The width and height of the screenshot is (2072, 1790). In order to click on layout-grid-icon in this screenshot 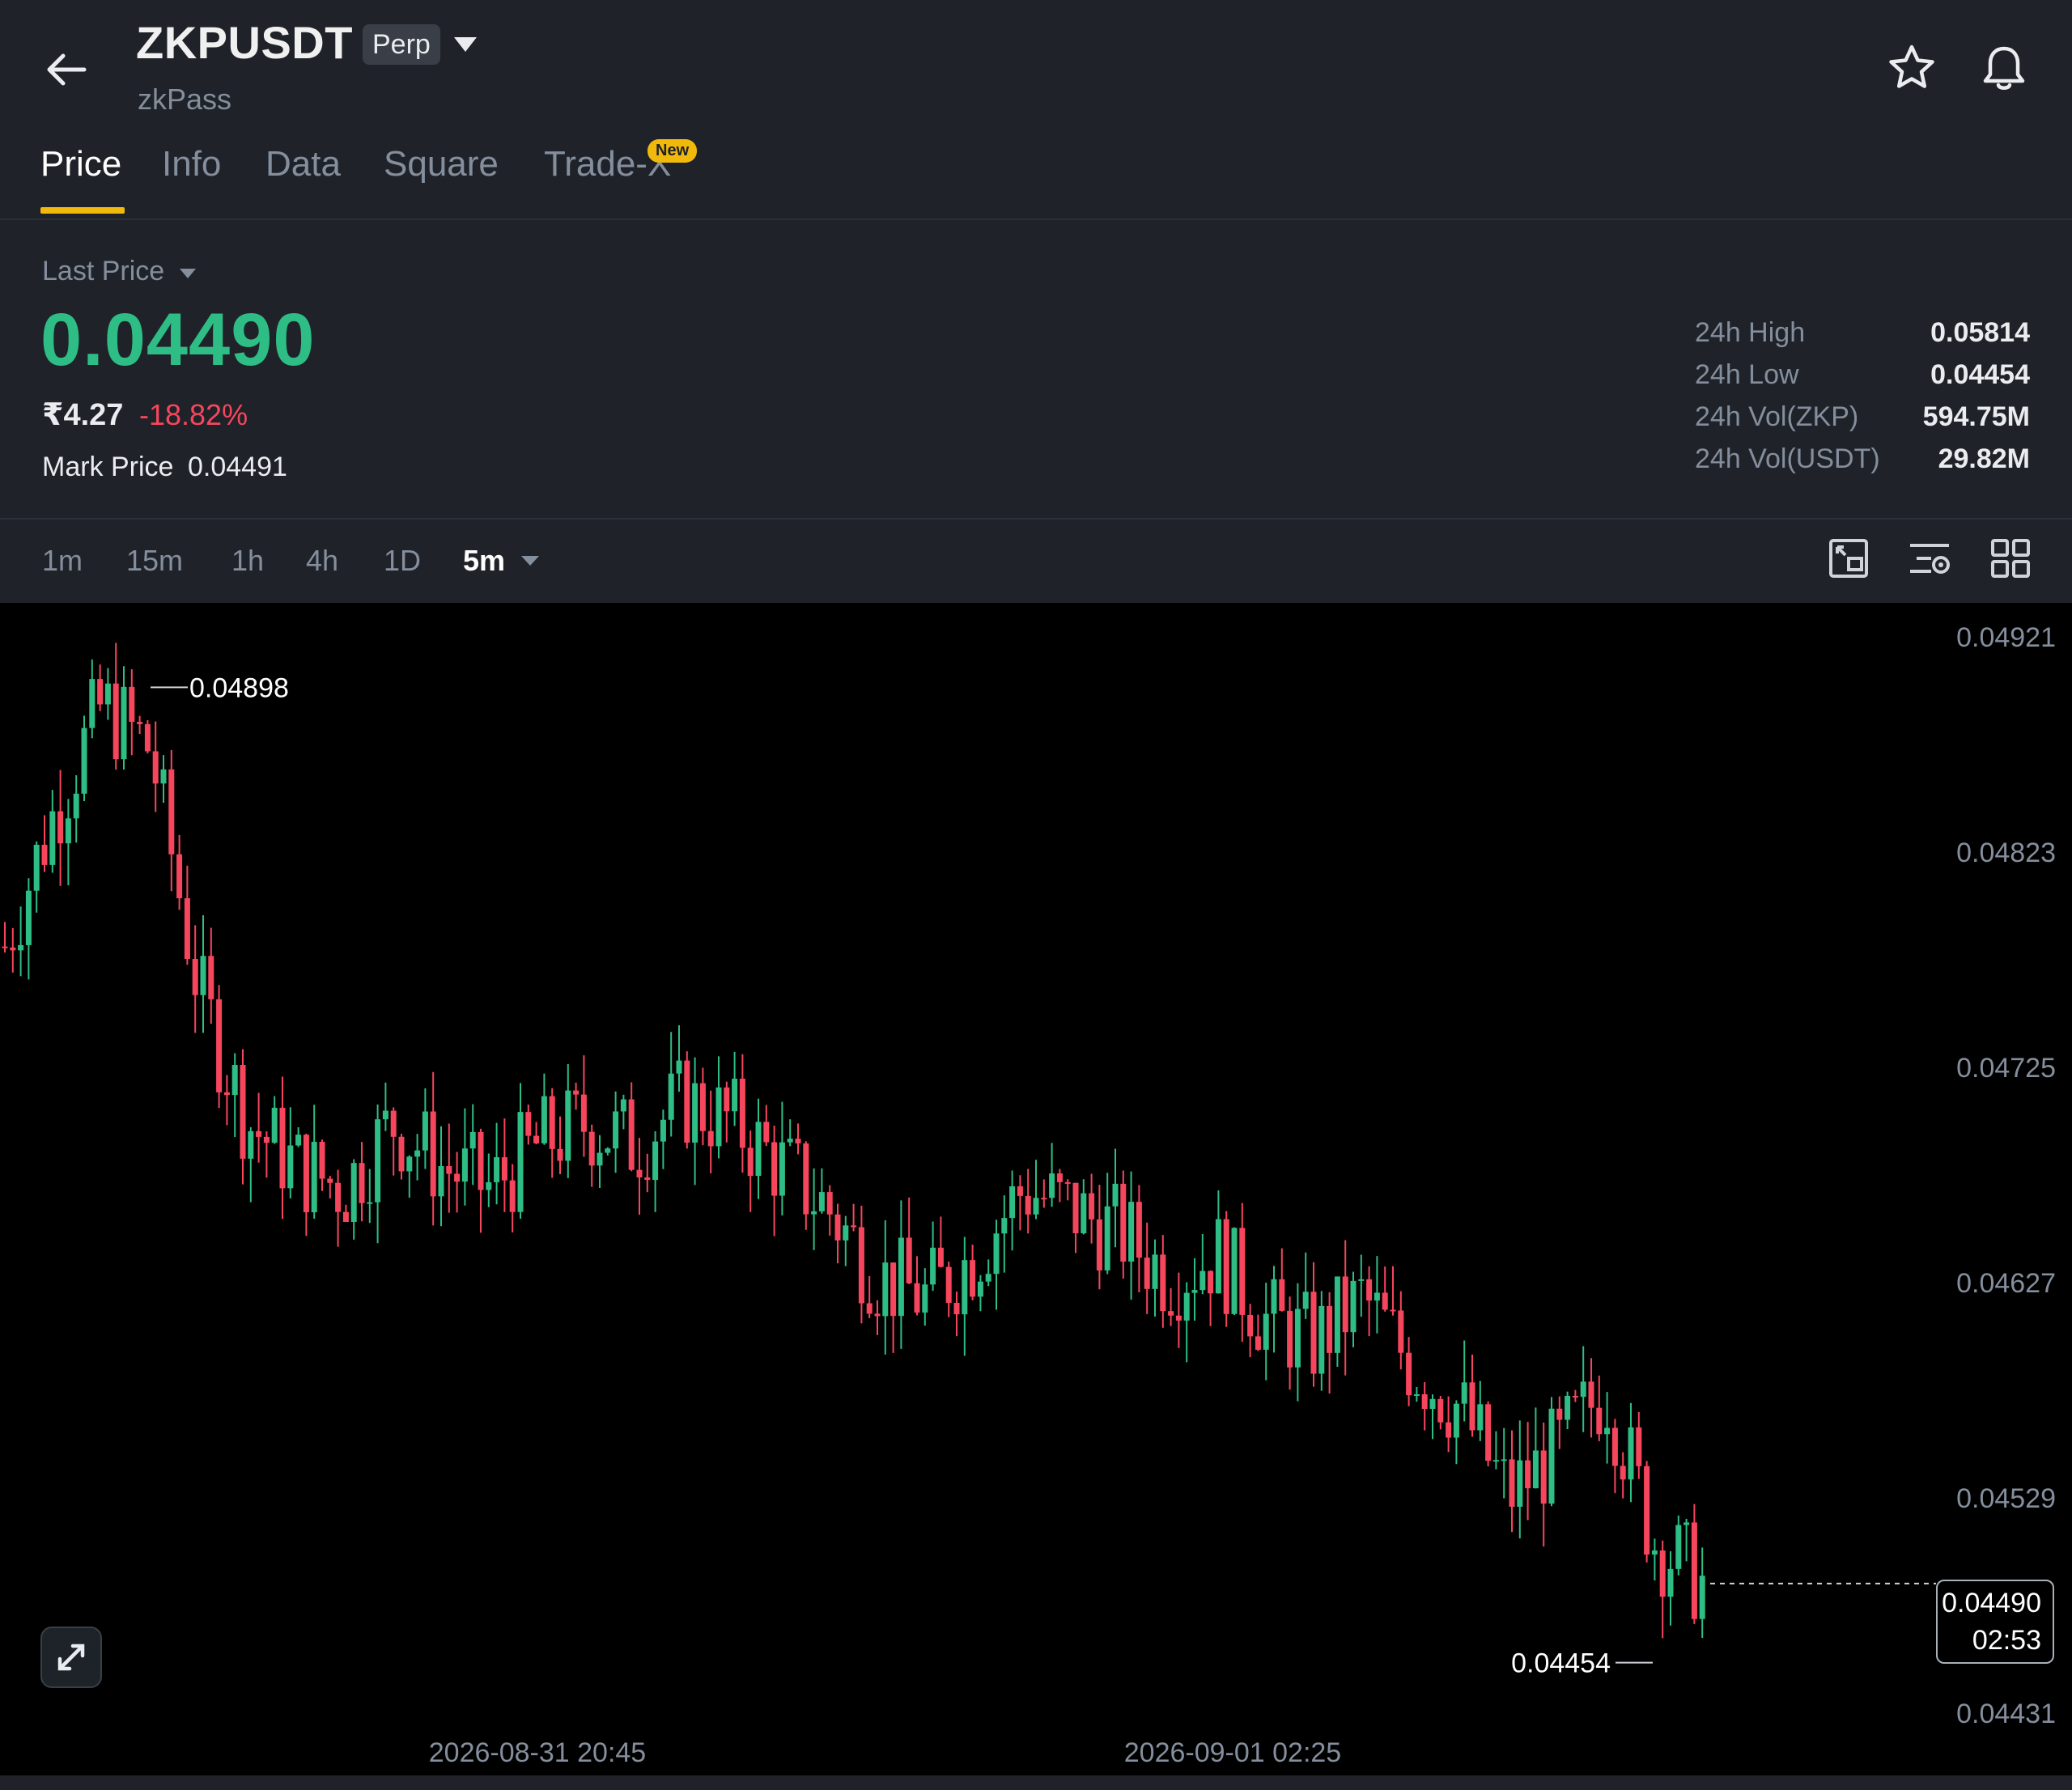, I will do `click(2010, 558)`.